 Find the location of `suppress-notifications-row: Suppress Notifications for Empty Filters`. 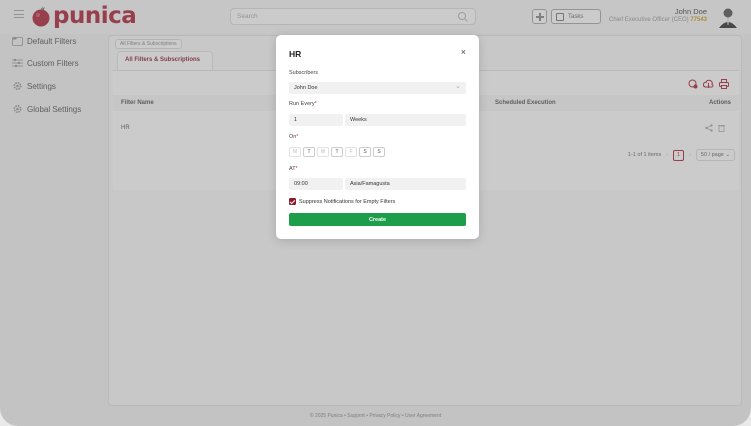

suppress-notifications-row: Suppress Notifications for Empty Filters is located at coordinates (342, 201).